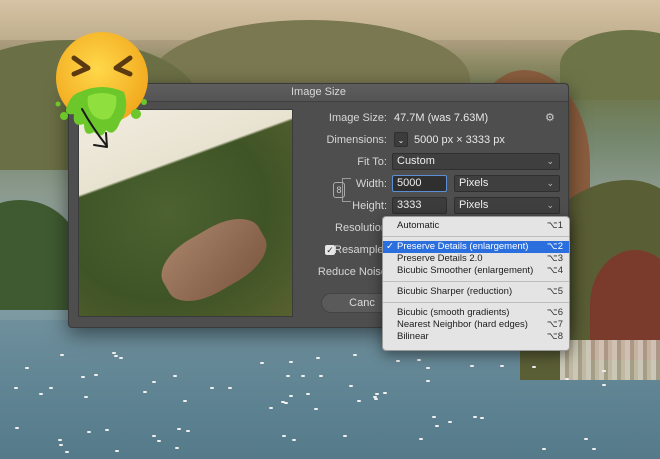  Describe the element at coordinates (352, 272) in the screenshot. I see `reduce-noise-label: Reduce Noise` at that location.